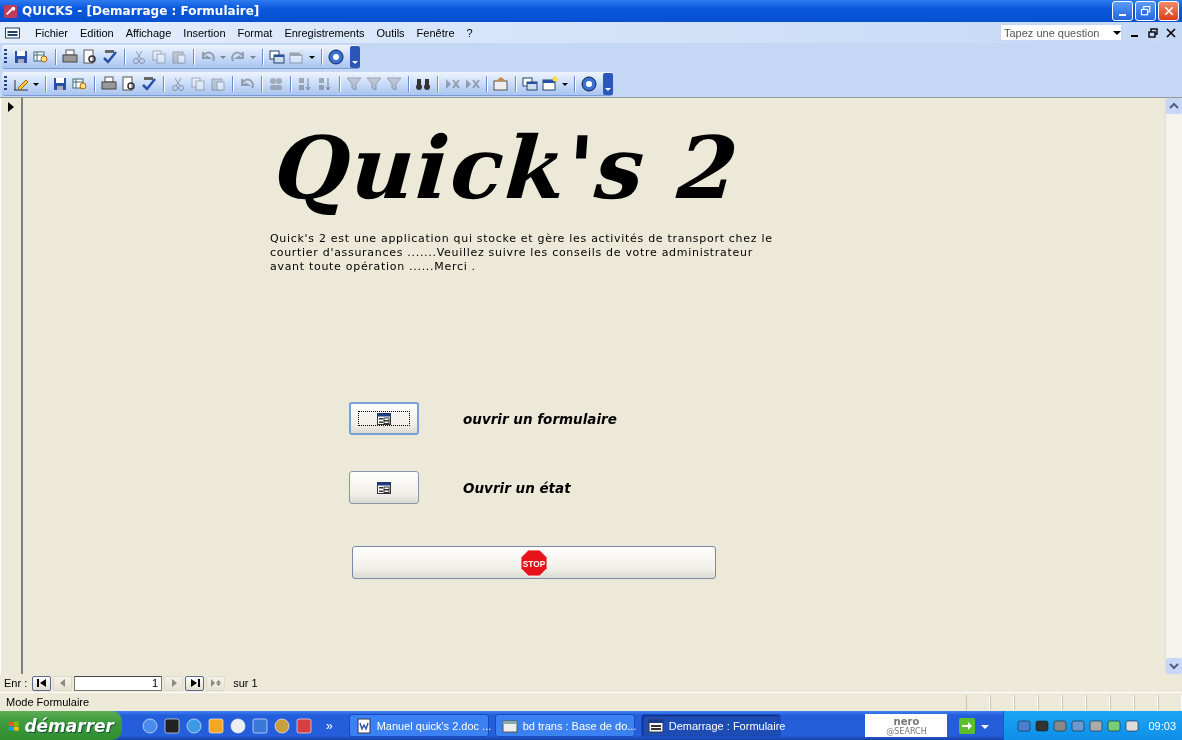 The width and height of the screenshot is (1182, 740). What do you see at coordinates (1174, 106) in the screenshot?
I see `scroll-up-icon` at bounding box center [1174, 106].